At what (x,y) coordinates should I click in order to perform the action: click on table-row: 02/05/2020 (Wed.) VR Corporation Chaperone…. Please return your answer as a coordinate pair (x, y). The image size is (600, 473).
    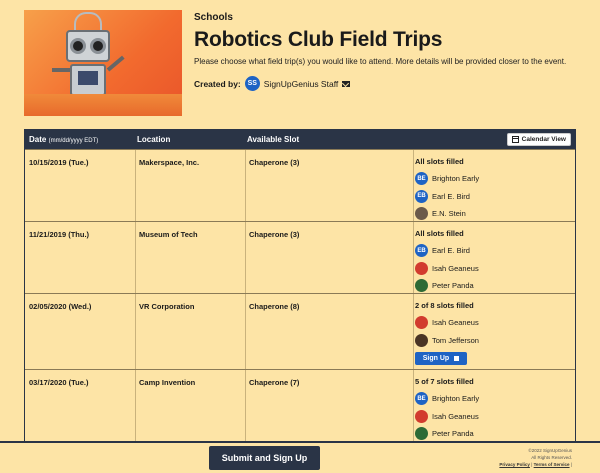
    Looking at the image, I should click on (300, 331).